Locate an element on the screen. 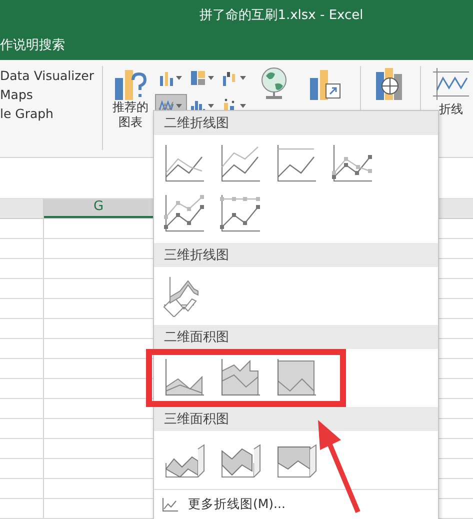 This screenshot has height=519, width=473. section-header: 二维面积图 is located at coordinates (296, 337).